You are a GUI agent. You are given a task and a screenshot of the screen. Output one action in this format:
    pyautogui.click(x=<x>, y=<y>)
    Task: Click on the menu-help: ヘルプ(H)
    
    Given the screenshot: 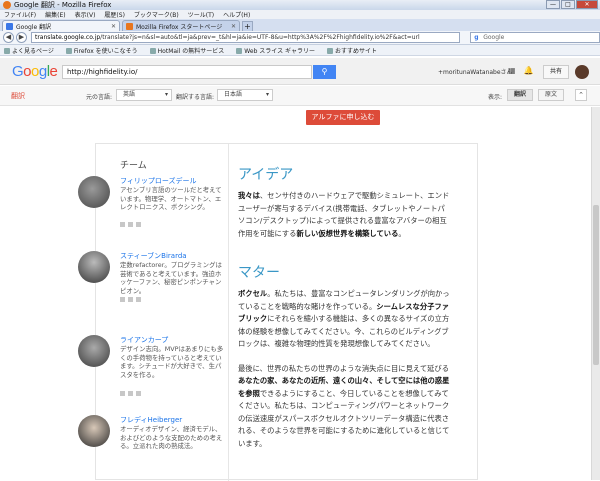 What is the action you would take?
    pyautogui.click(x=236, y=14)
    